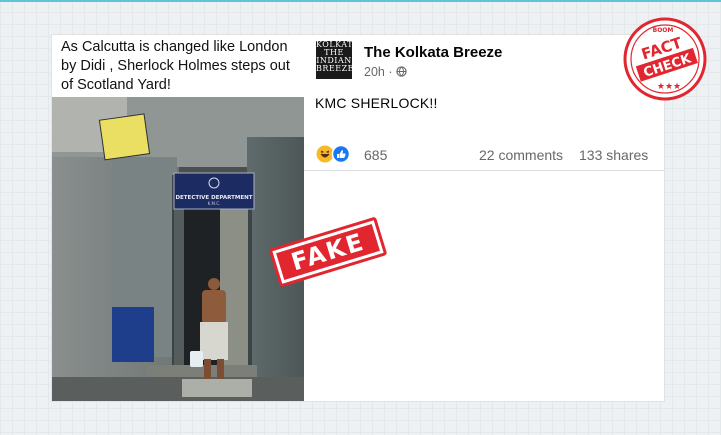  Describe the element at coordinates (378, 72) in the screenshot. I see `post-time-text: 20h ·` at that location.